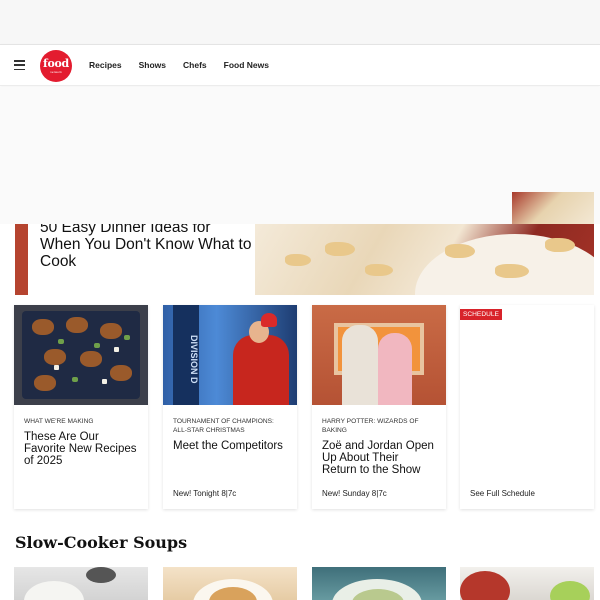  I want to click on nav-link-recipes: Recipes, so click(105, 65).